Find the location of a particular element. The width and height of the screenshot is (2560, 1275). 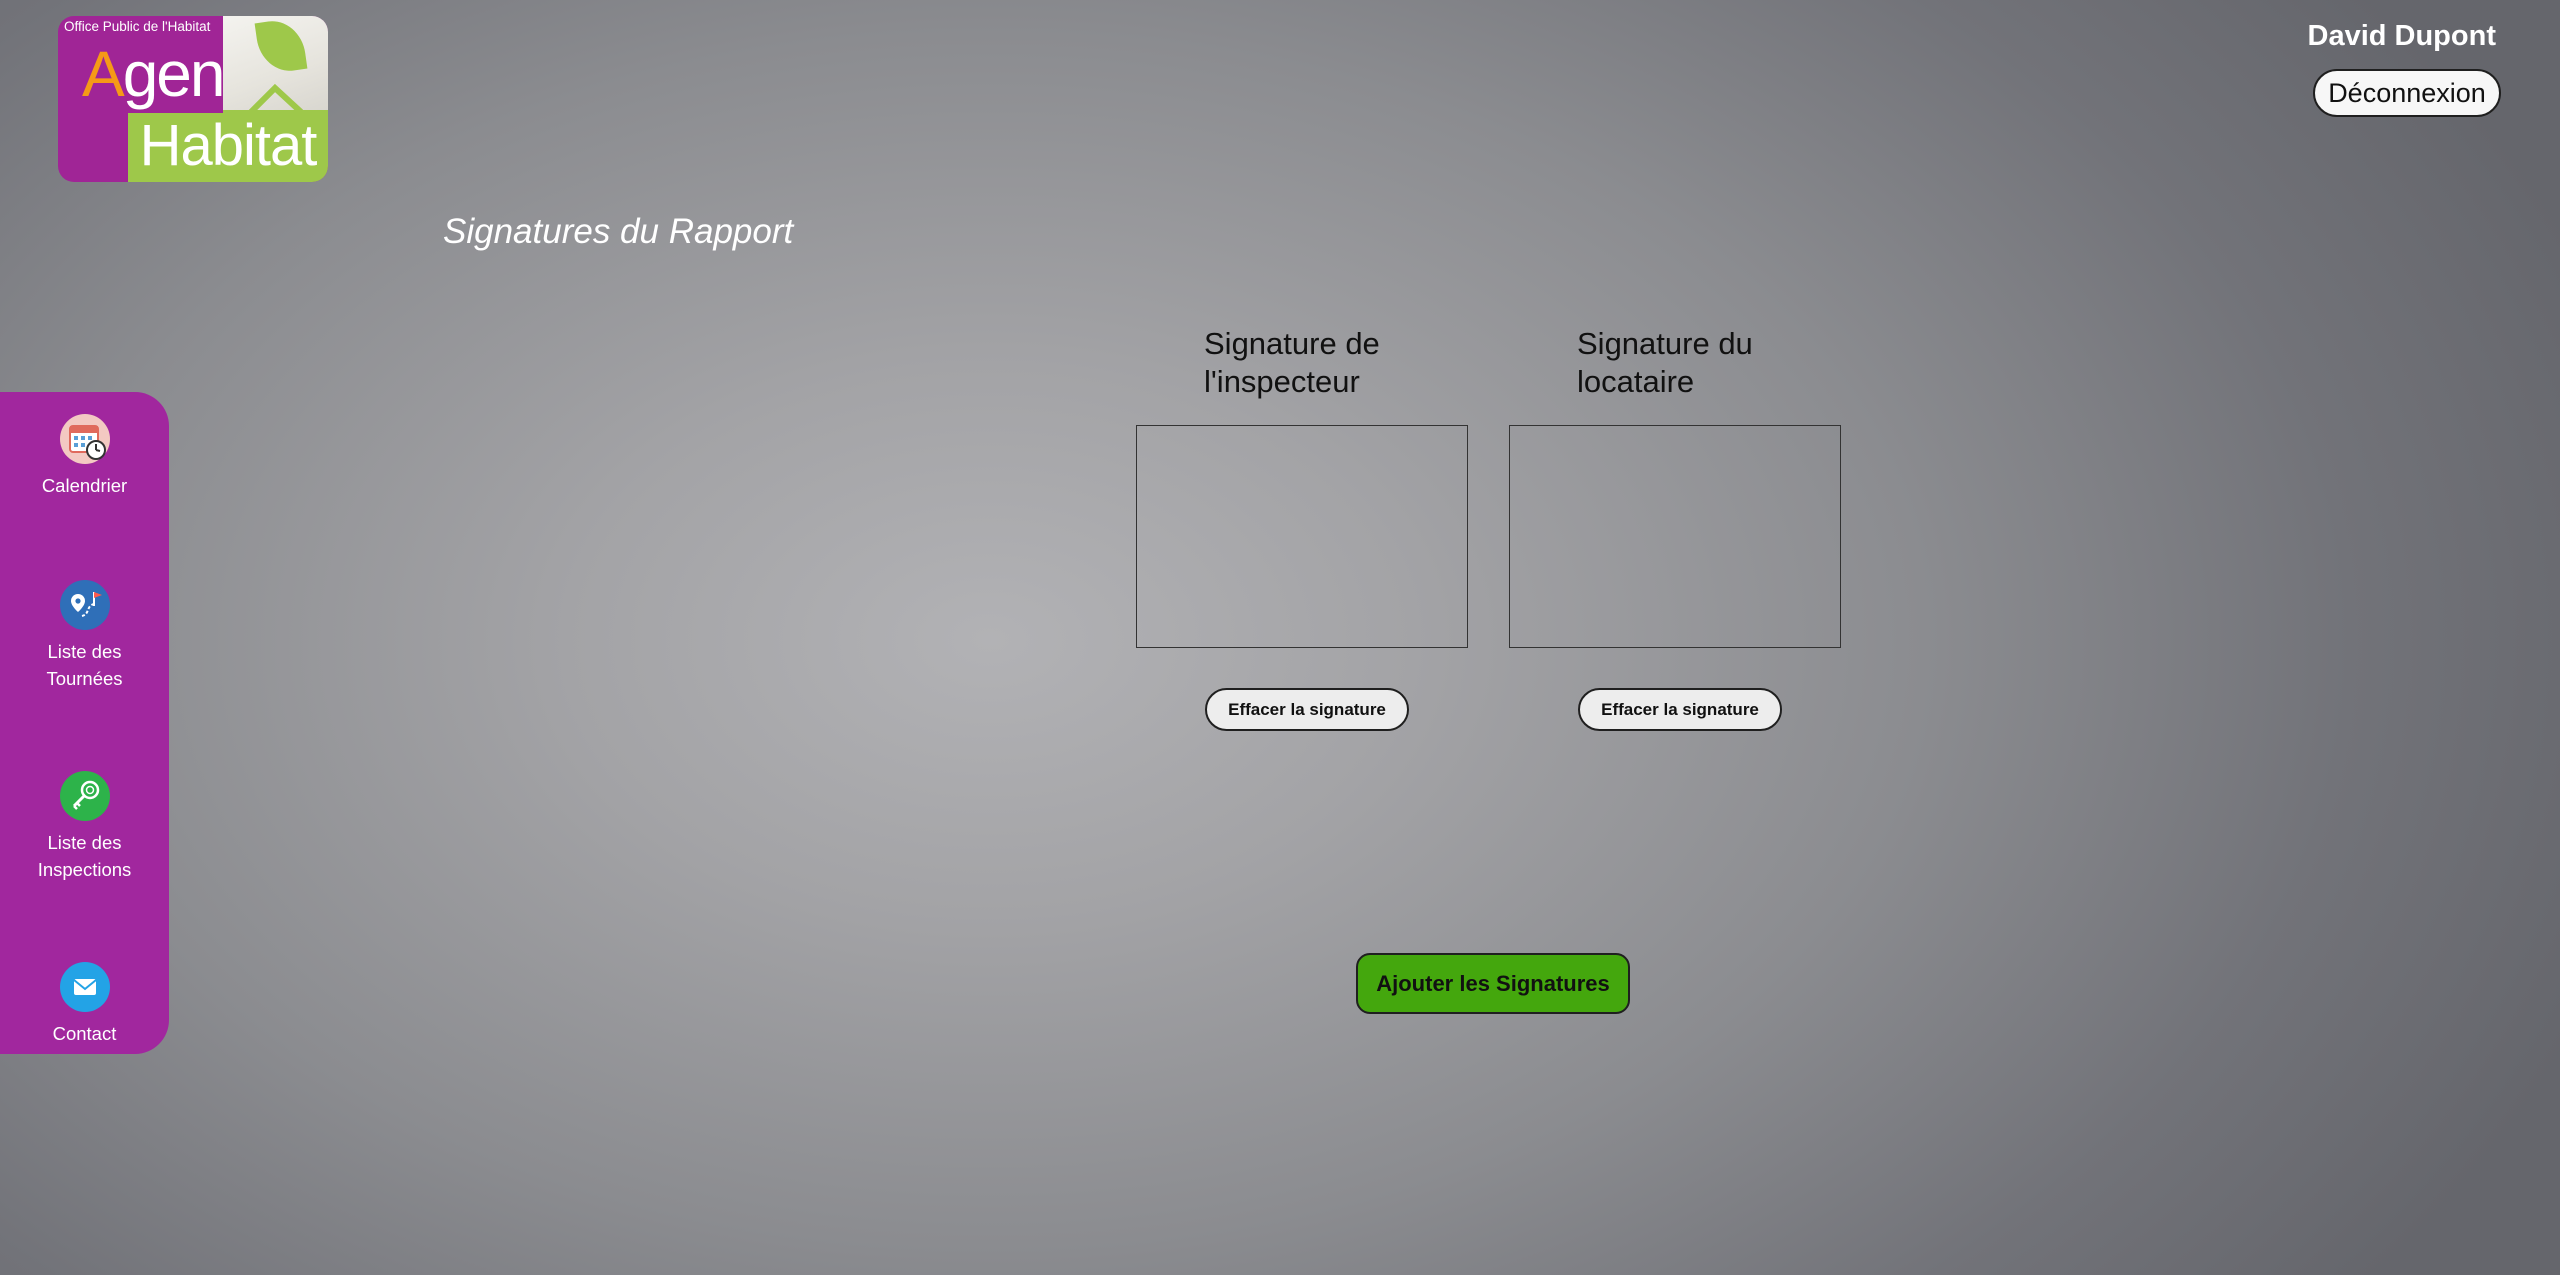

agen-habitat-logo: Office Public de l'Habitat Agen Habitat is located at coordinates (193, 99).